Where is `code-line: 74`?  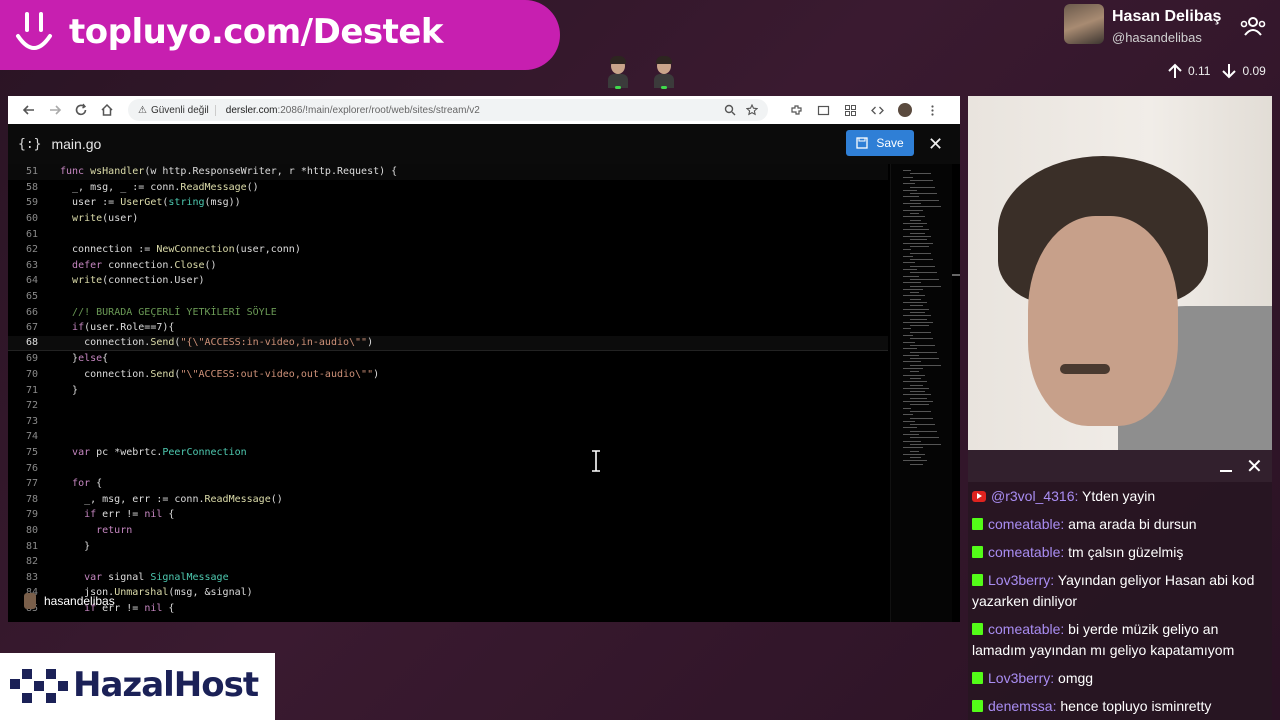
code-line: 74 is located at coordinates (448, 437).